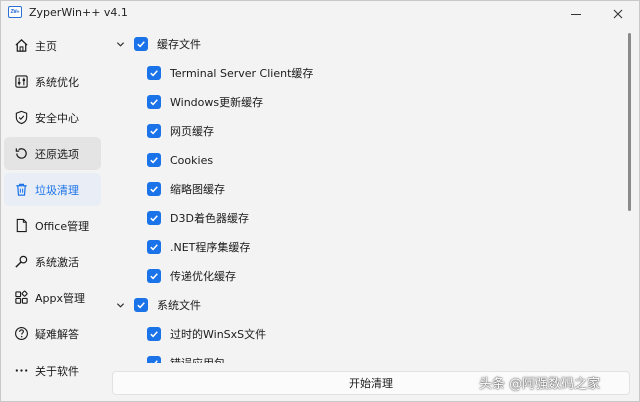 This screenshot has height=402, width=640. Describe the element at coordinates (355, 334) in the screenshot. I see `tree-item: 过时的WinSxS文件` at that location.